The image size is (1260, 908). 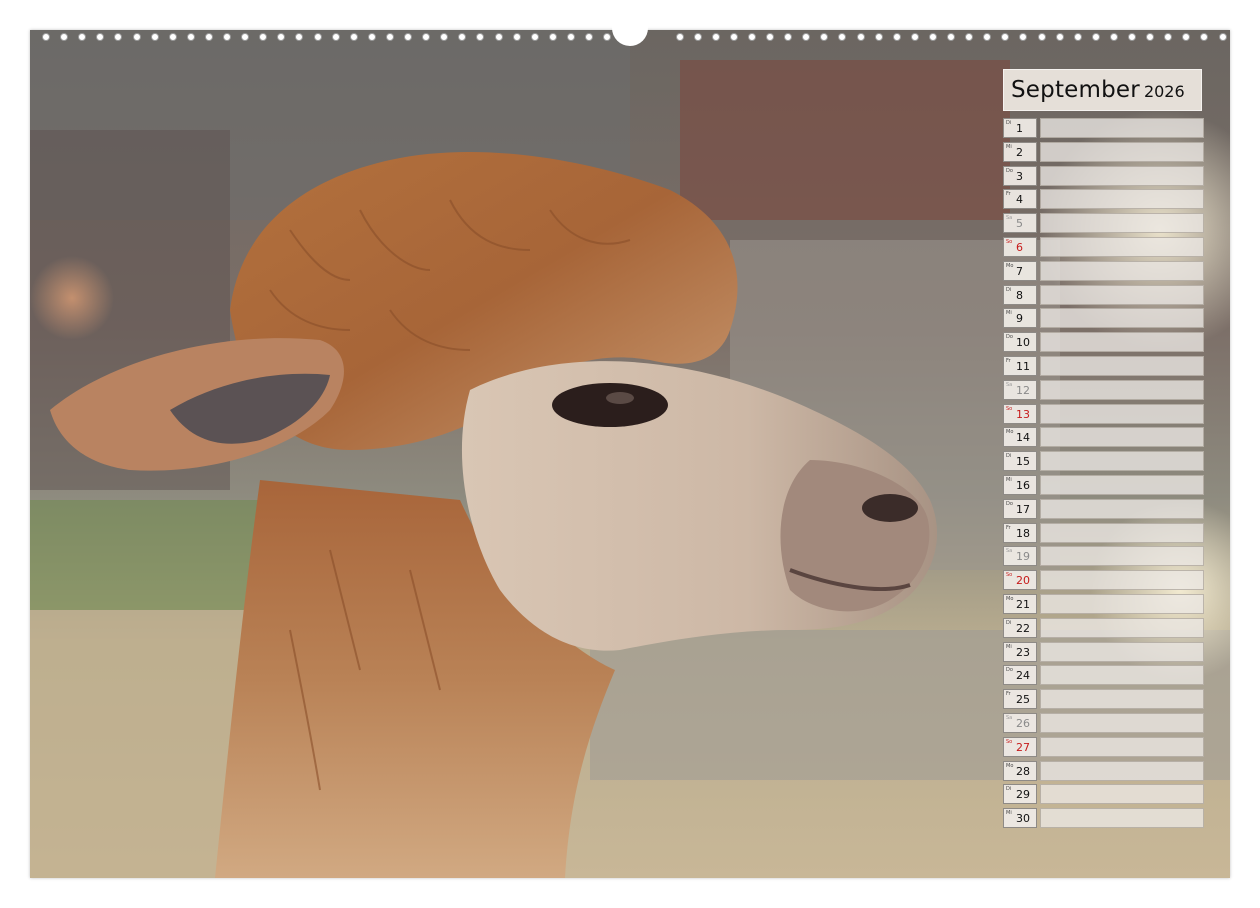 What do you see at coordinates (1020, 818) in the screenshot?
I see `day-cell: Mi 30` at bounding box center [1020, 818].